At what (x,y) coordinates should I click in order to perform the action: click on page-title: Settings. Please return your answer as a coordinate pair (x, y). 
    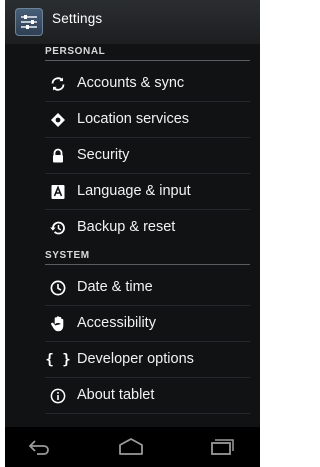
    Looking at the image, I should click on (77, 18).